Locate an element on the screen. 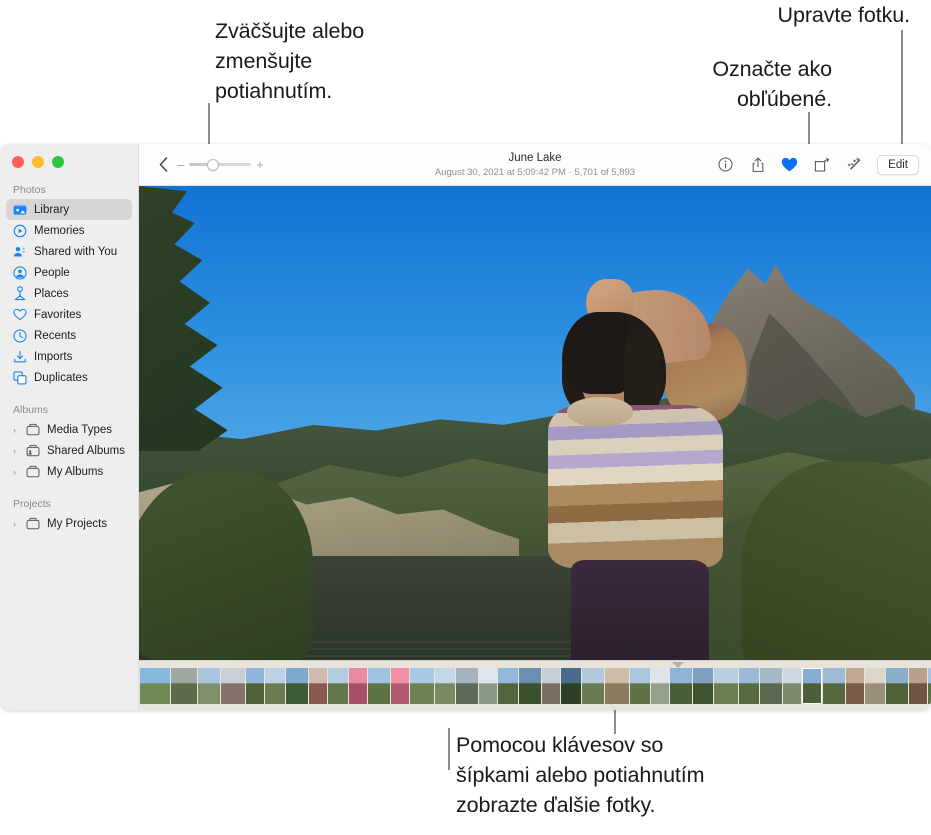 This screenshot has width=931, height=835. photo-subject-sweater is located at coordinates (635, 486).